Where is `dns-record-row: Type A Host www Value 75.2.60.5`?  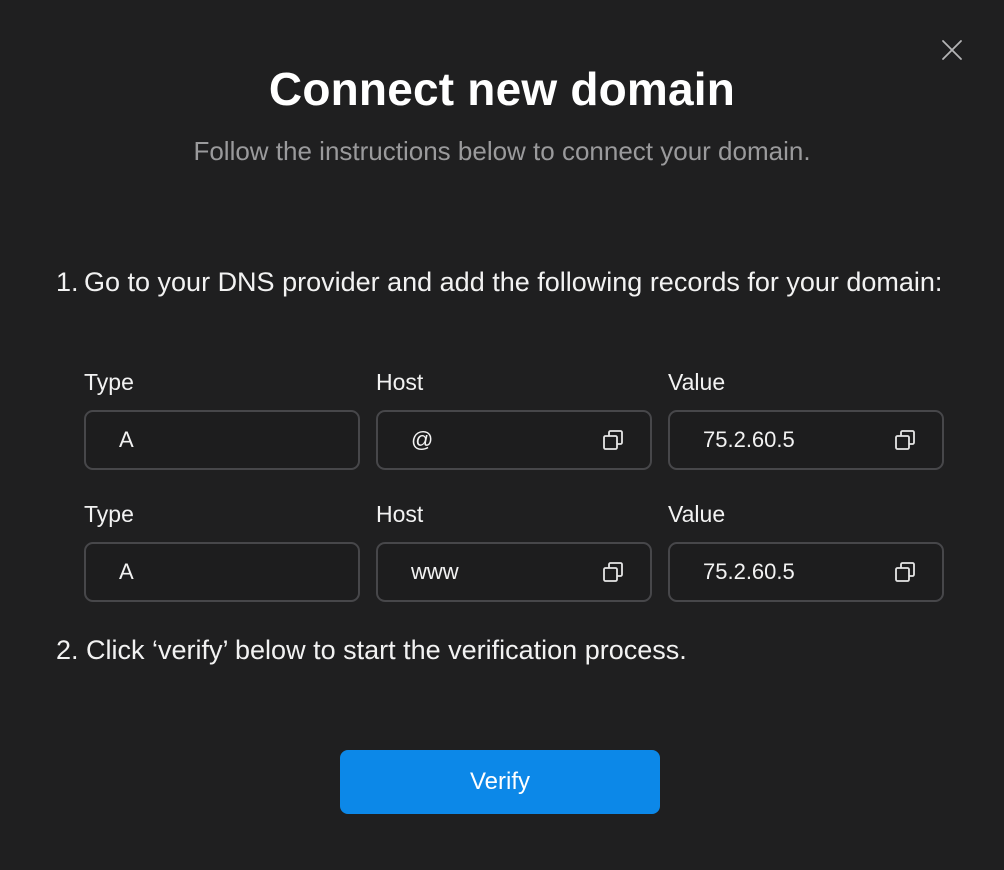
dns-record-row: Type A Host www Value 75.2.60.5 is located at coordinates (514, 550).